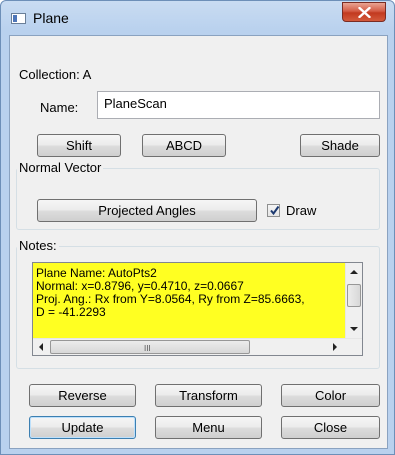  I want to click on draw-checkbox, so click(273, 210).